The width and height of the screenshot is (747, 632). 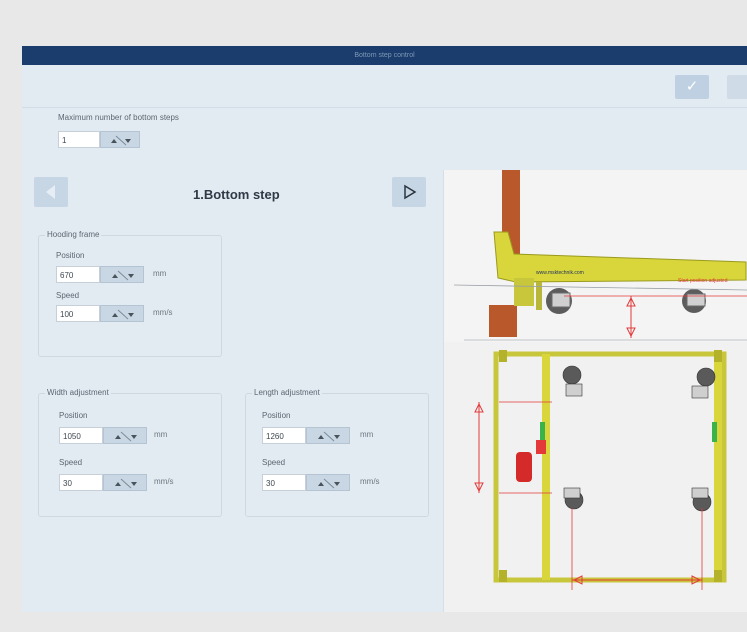 I want to click on hooding-speed-unit: mm/s, so click(x=163, y=312).